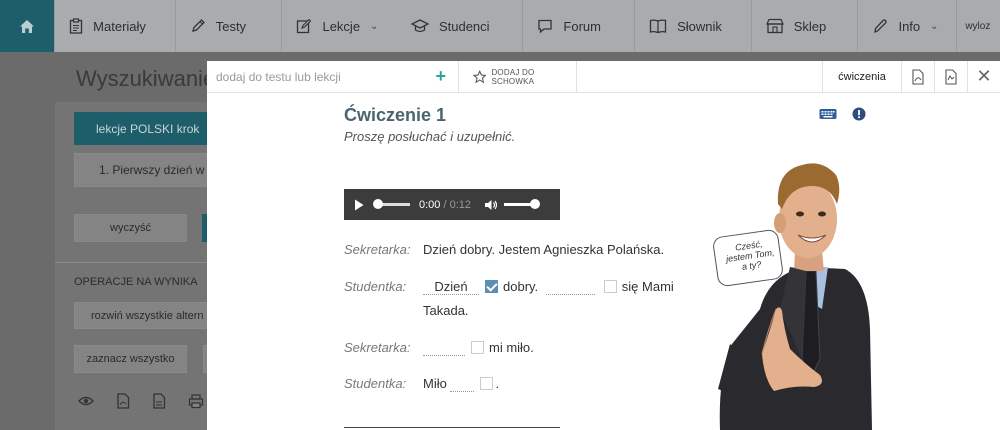 The height and width of the screenshot is (430, 1000). I want to click on dialogue-line: Dzień dobry. się Mami, so click(548, 287).